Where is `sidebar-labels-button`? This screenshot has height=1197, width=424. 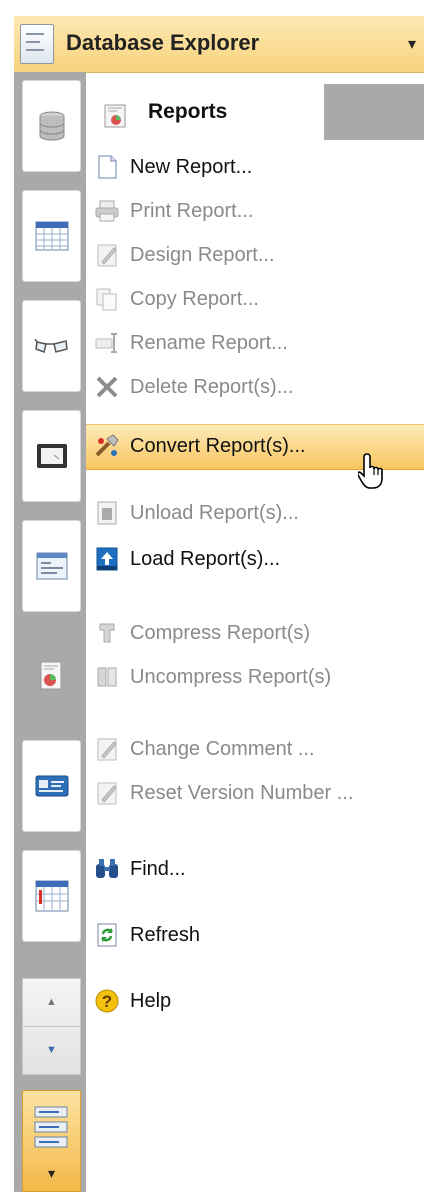 sidebar-labels-button is located at coordinates (51, 786).